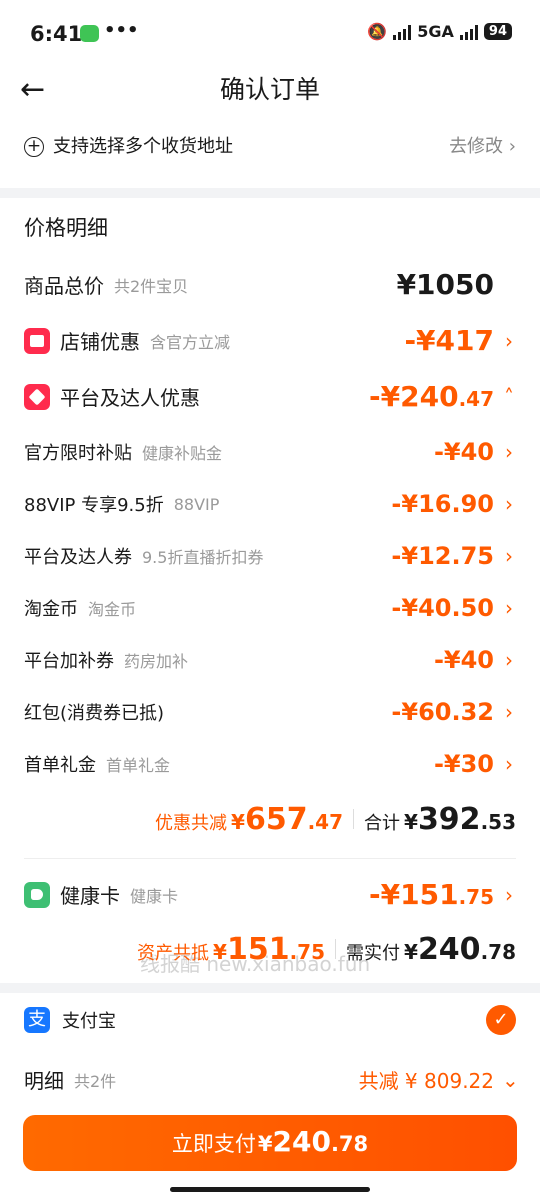  What do you see at coordinates (94, 505) in the screenshot?
I see `discount-item-label: 88VIP 专享9.5折` at bounding box center [94, 505].